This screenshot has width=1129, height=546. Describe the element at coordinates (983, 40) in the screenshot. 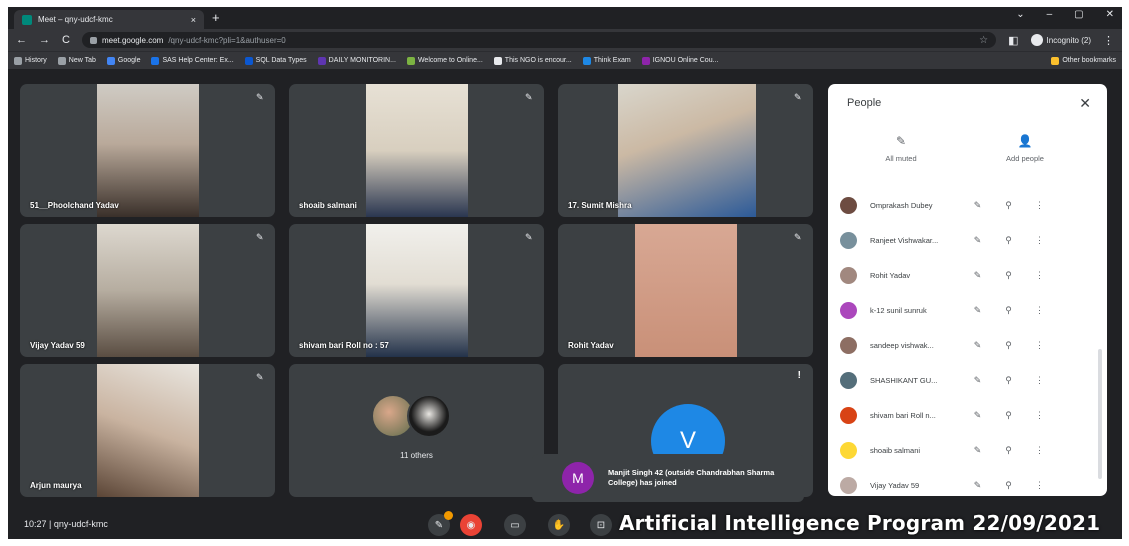

I see `bookmark-star-icon: ☆` at that location.